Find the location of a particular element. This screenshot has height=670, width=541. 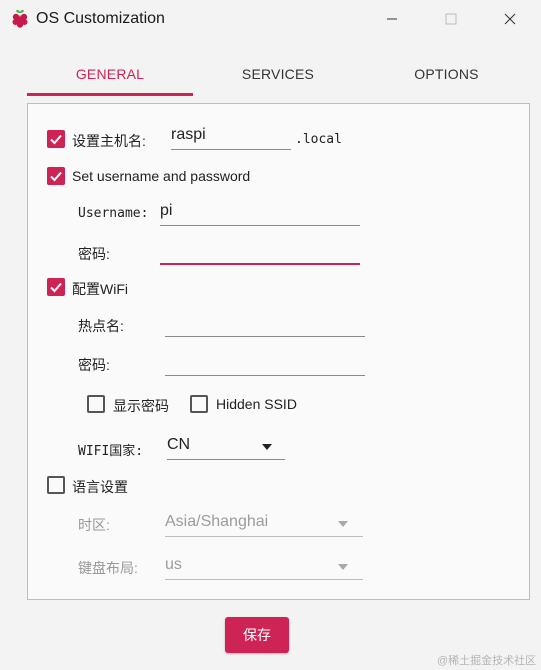

locale-label: 语言设置 is located at coordinates (100, 487).